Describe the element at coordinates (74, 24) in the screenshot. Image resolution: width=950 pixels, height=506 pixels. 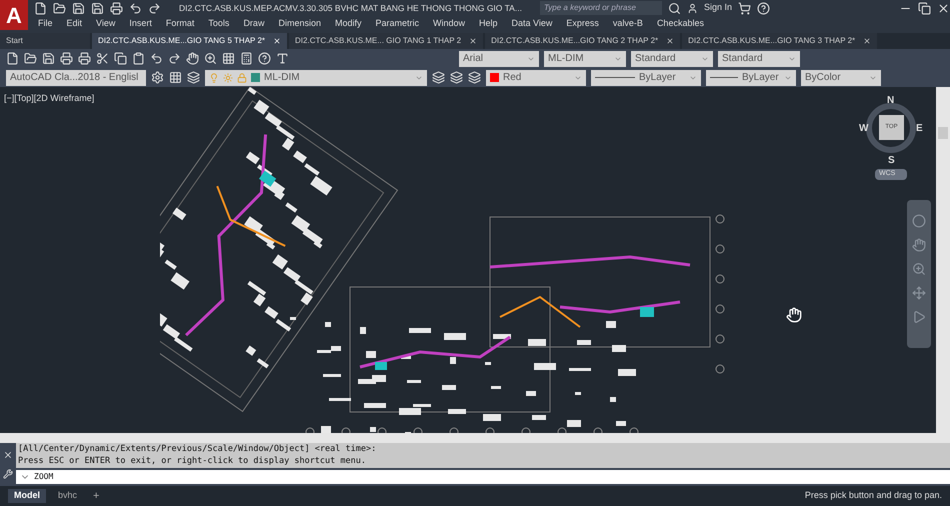
I see `menu-item: Edit` at that location.